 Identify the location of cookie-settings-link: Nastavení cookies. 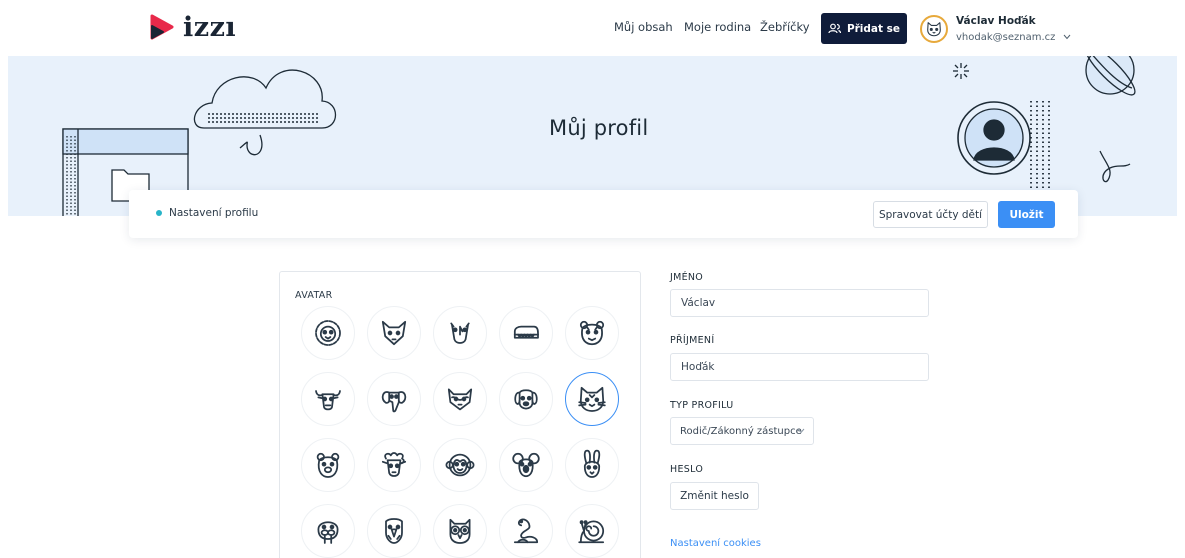
(715, 543).